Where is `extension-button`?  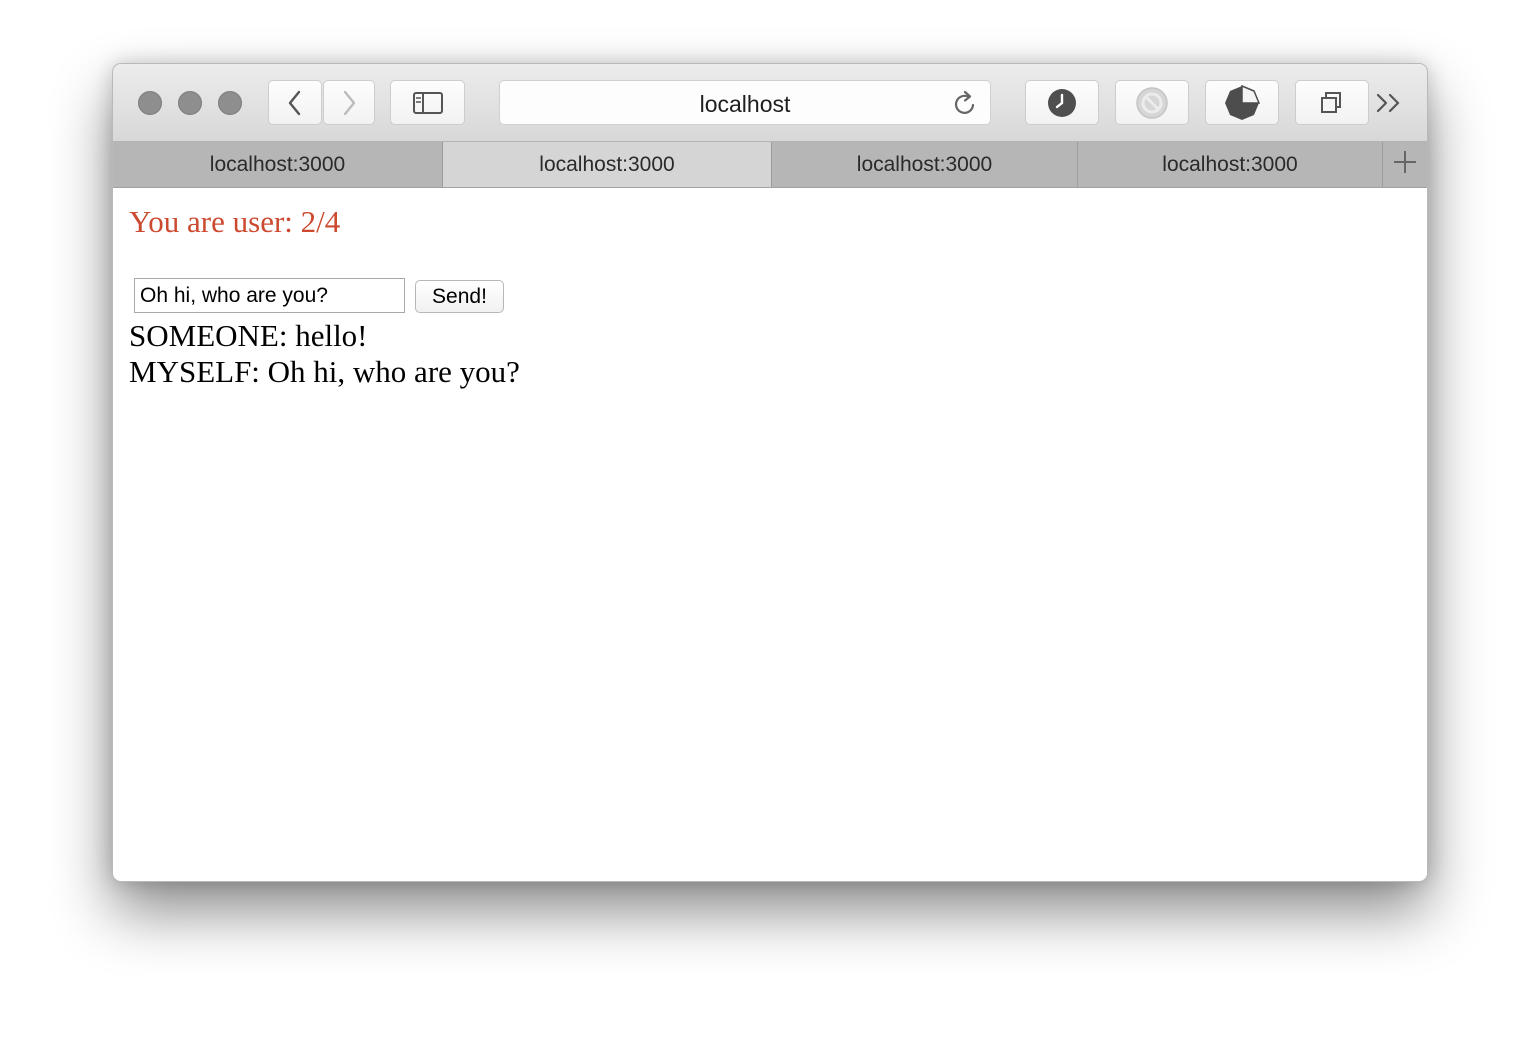
extension-button is located at coordinates (1242, 102).